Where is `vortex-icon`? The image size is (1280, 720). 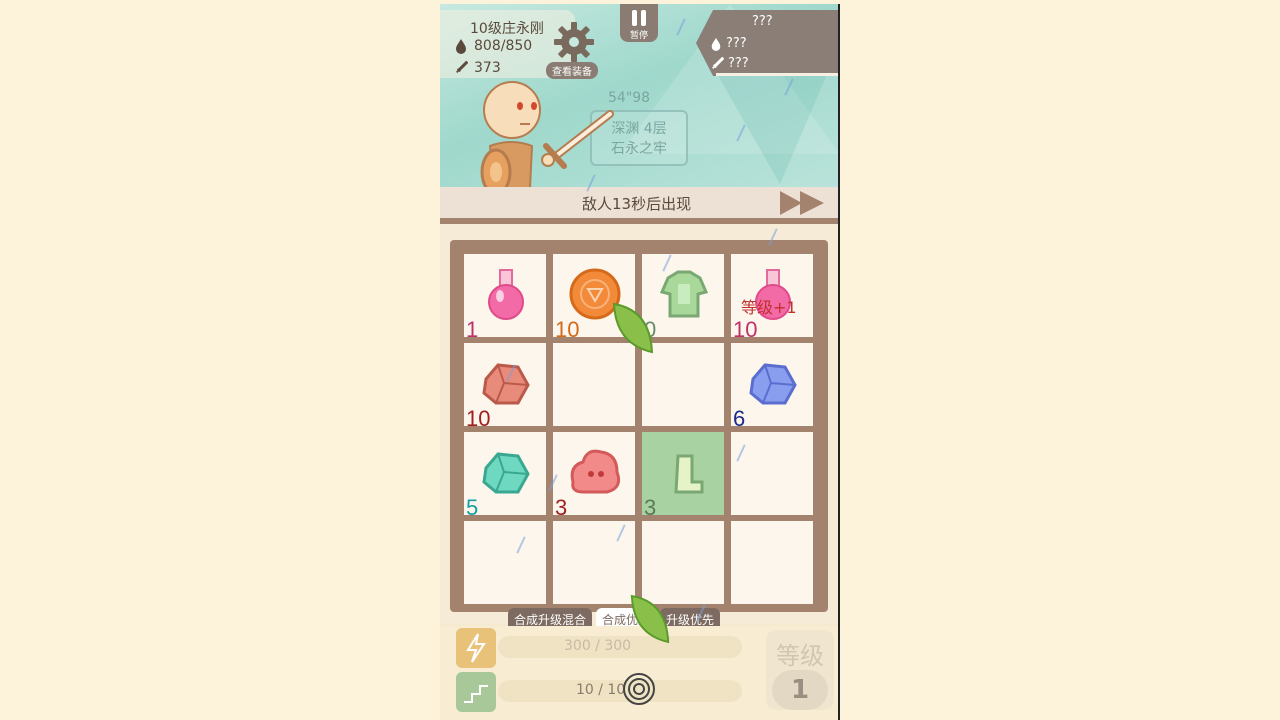
vortex-icon is located at coordinates (639, 689).